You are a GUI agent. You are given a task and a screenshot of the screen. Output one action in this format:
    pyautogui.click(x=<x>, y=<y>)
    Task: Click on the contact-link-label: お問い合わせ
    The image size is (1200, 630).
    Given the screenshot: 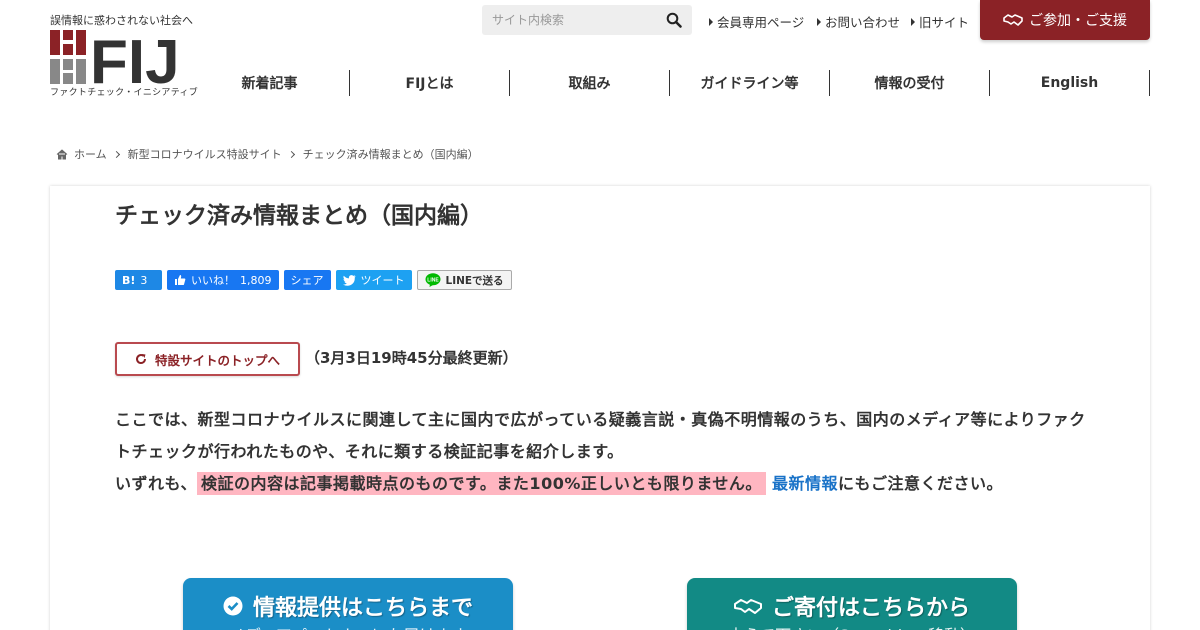 What is the action you would take?
    pyautogui.click(x=863, y=22)
    